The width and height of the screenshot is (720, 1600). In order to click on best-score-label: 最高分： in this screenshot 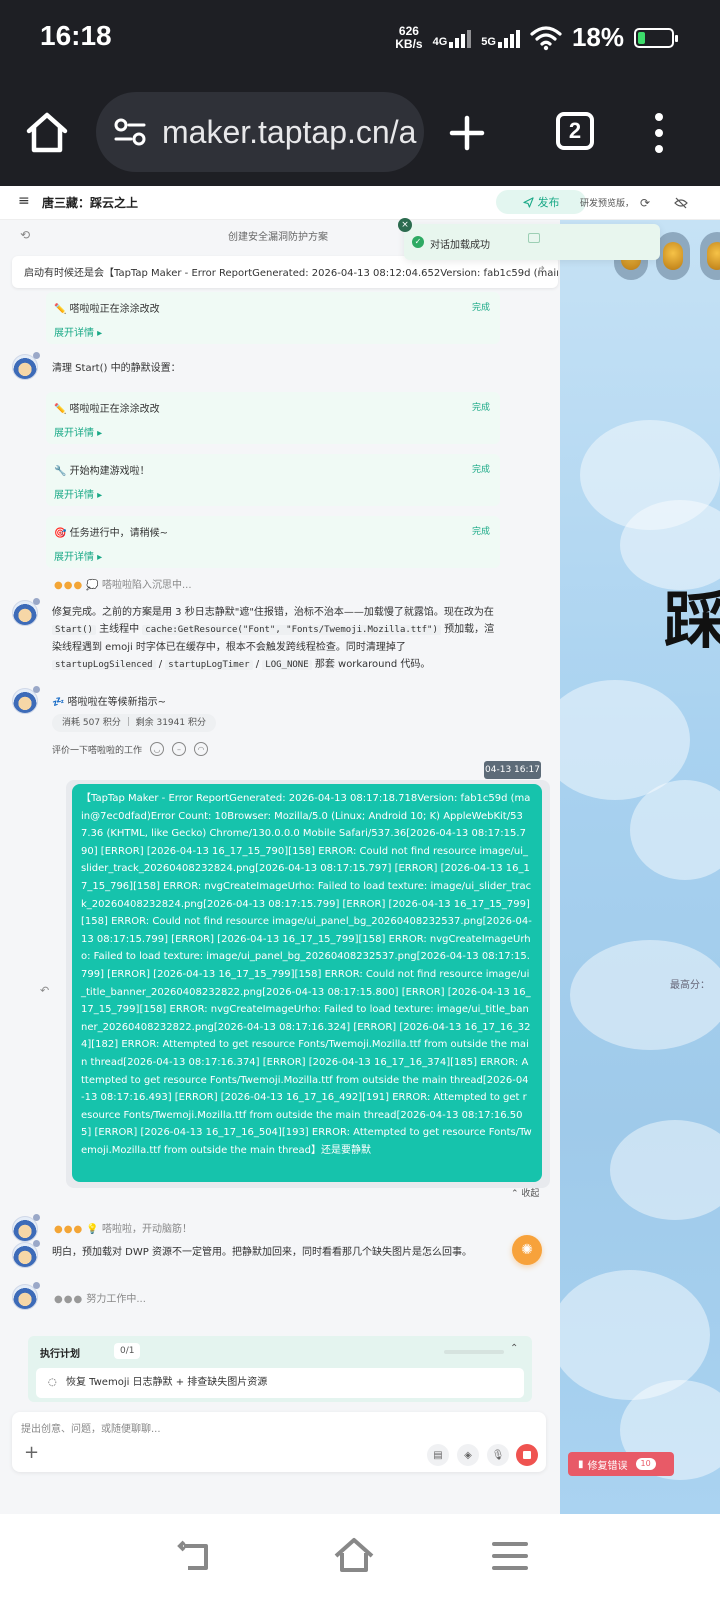, I will do `click(690, 985)`.